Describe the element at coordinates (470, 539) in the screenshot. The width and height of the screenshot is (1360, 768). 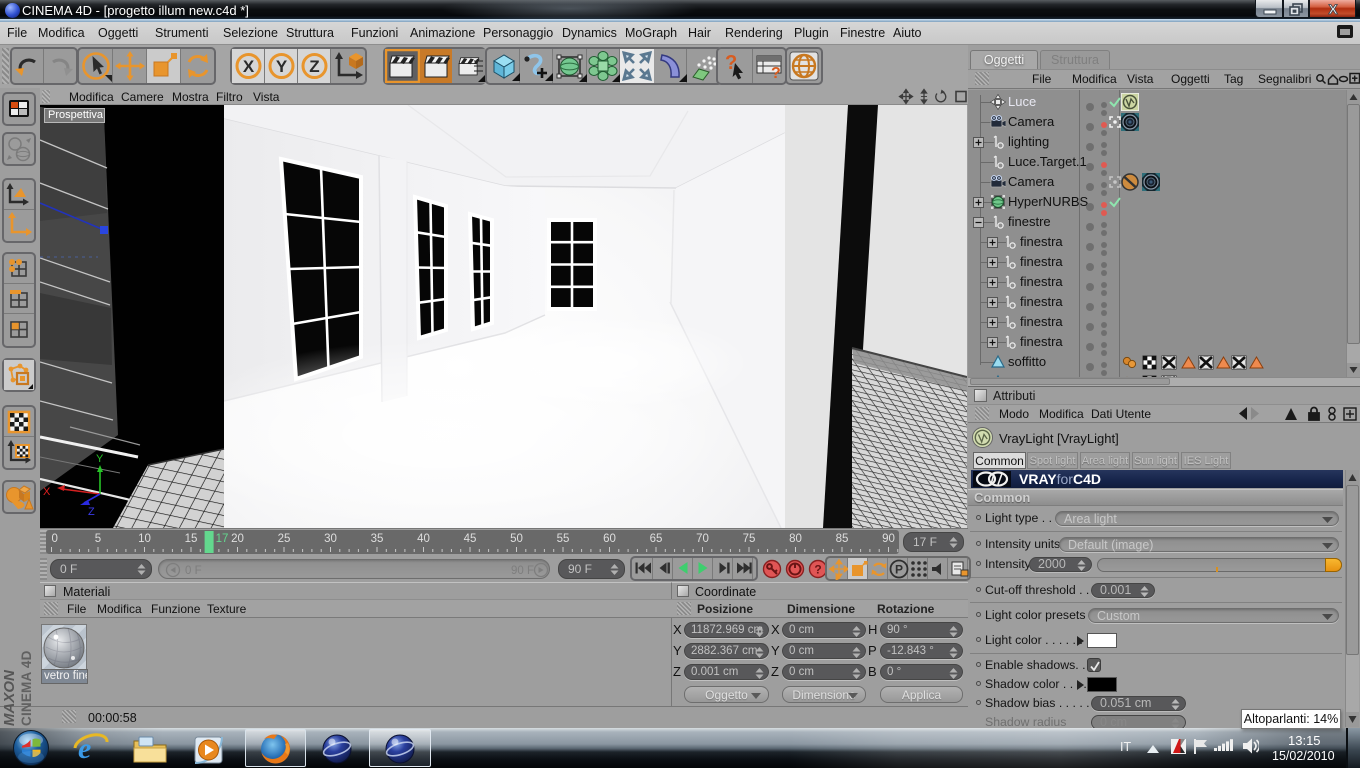
I see `svg-text: 45` at that location.